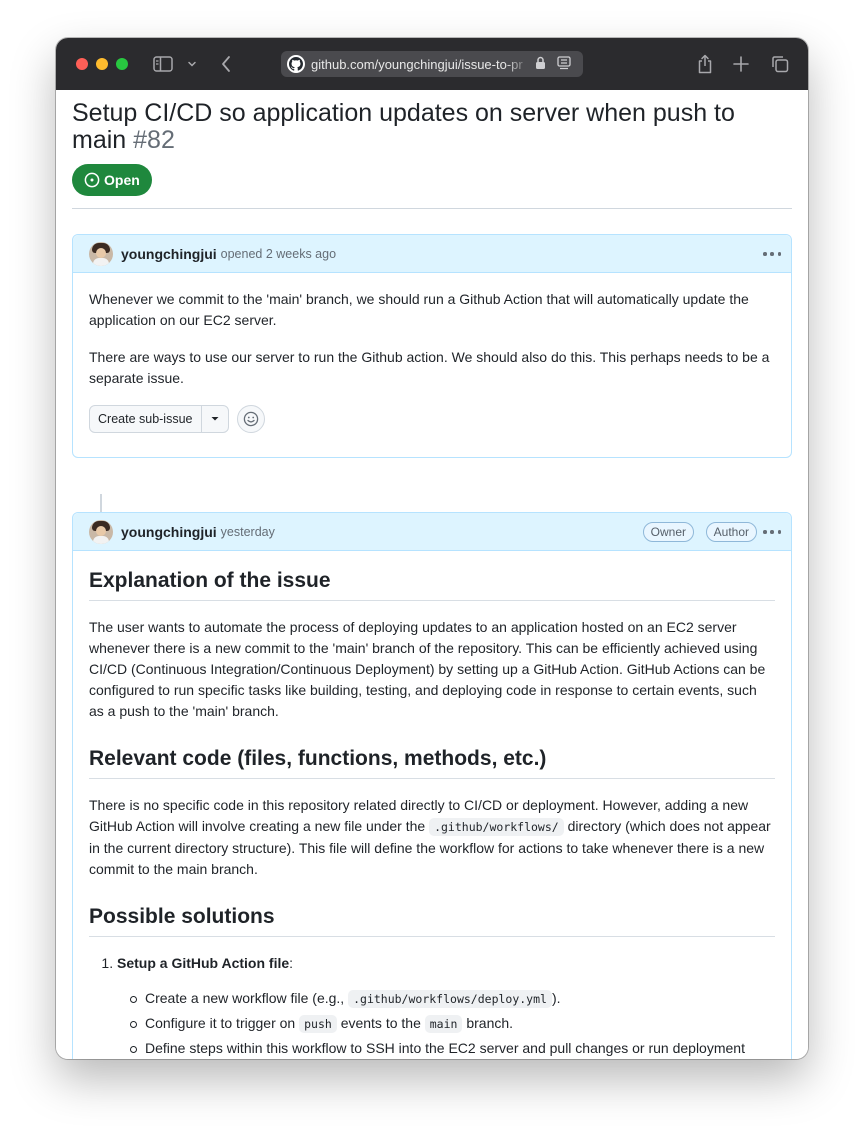 This screenshot has height=1133, width=864. Describe the element at coordinates (432, 532) in the screenshot. I see `comment-header: youngchingjui yesterday Owner Author` at that location.